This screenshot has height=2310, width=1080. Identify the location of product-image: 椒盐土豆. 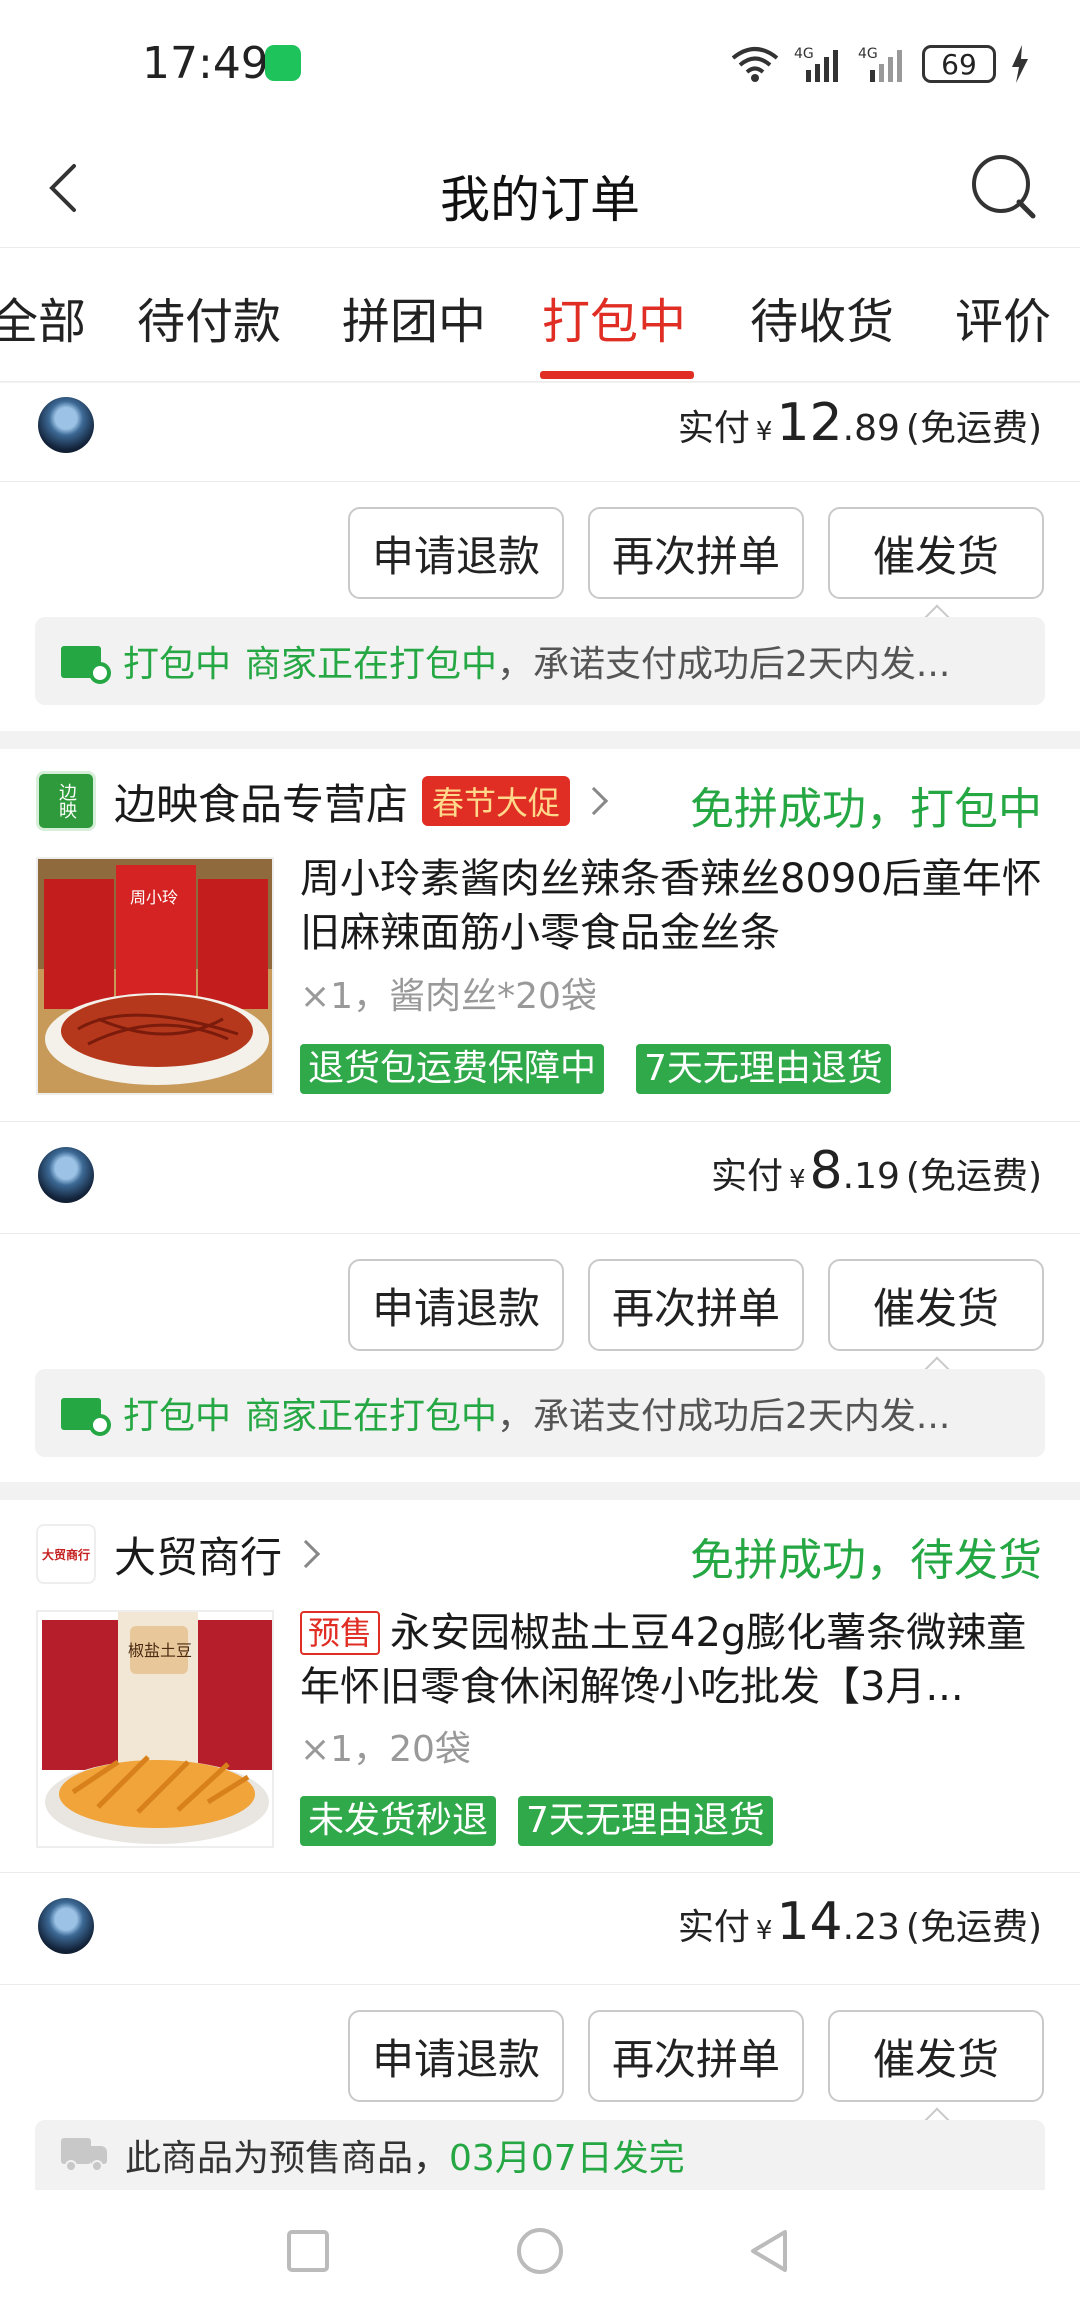
(155, 1729).